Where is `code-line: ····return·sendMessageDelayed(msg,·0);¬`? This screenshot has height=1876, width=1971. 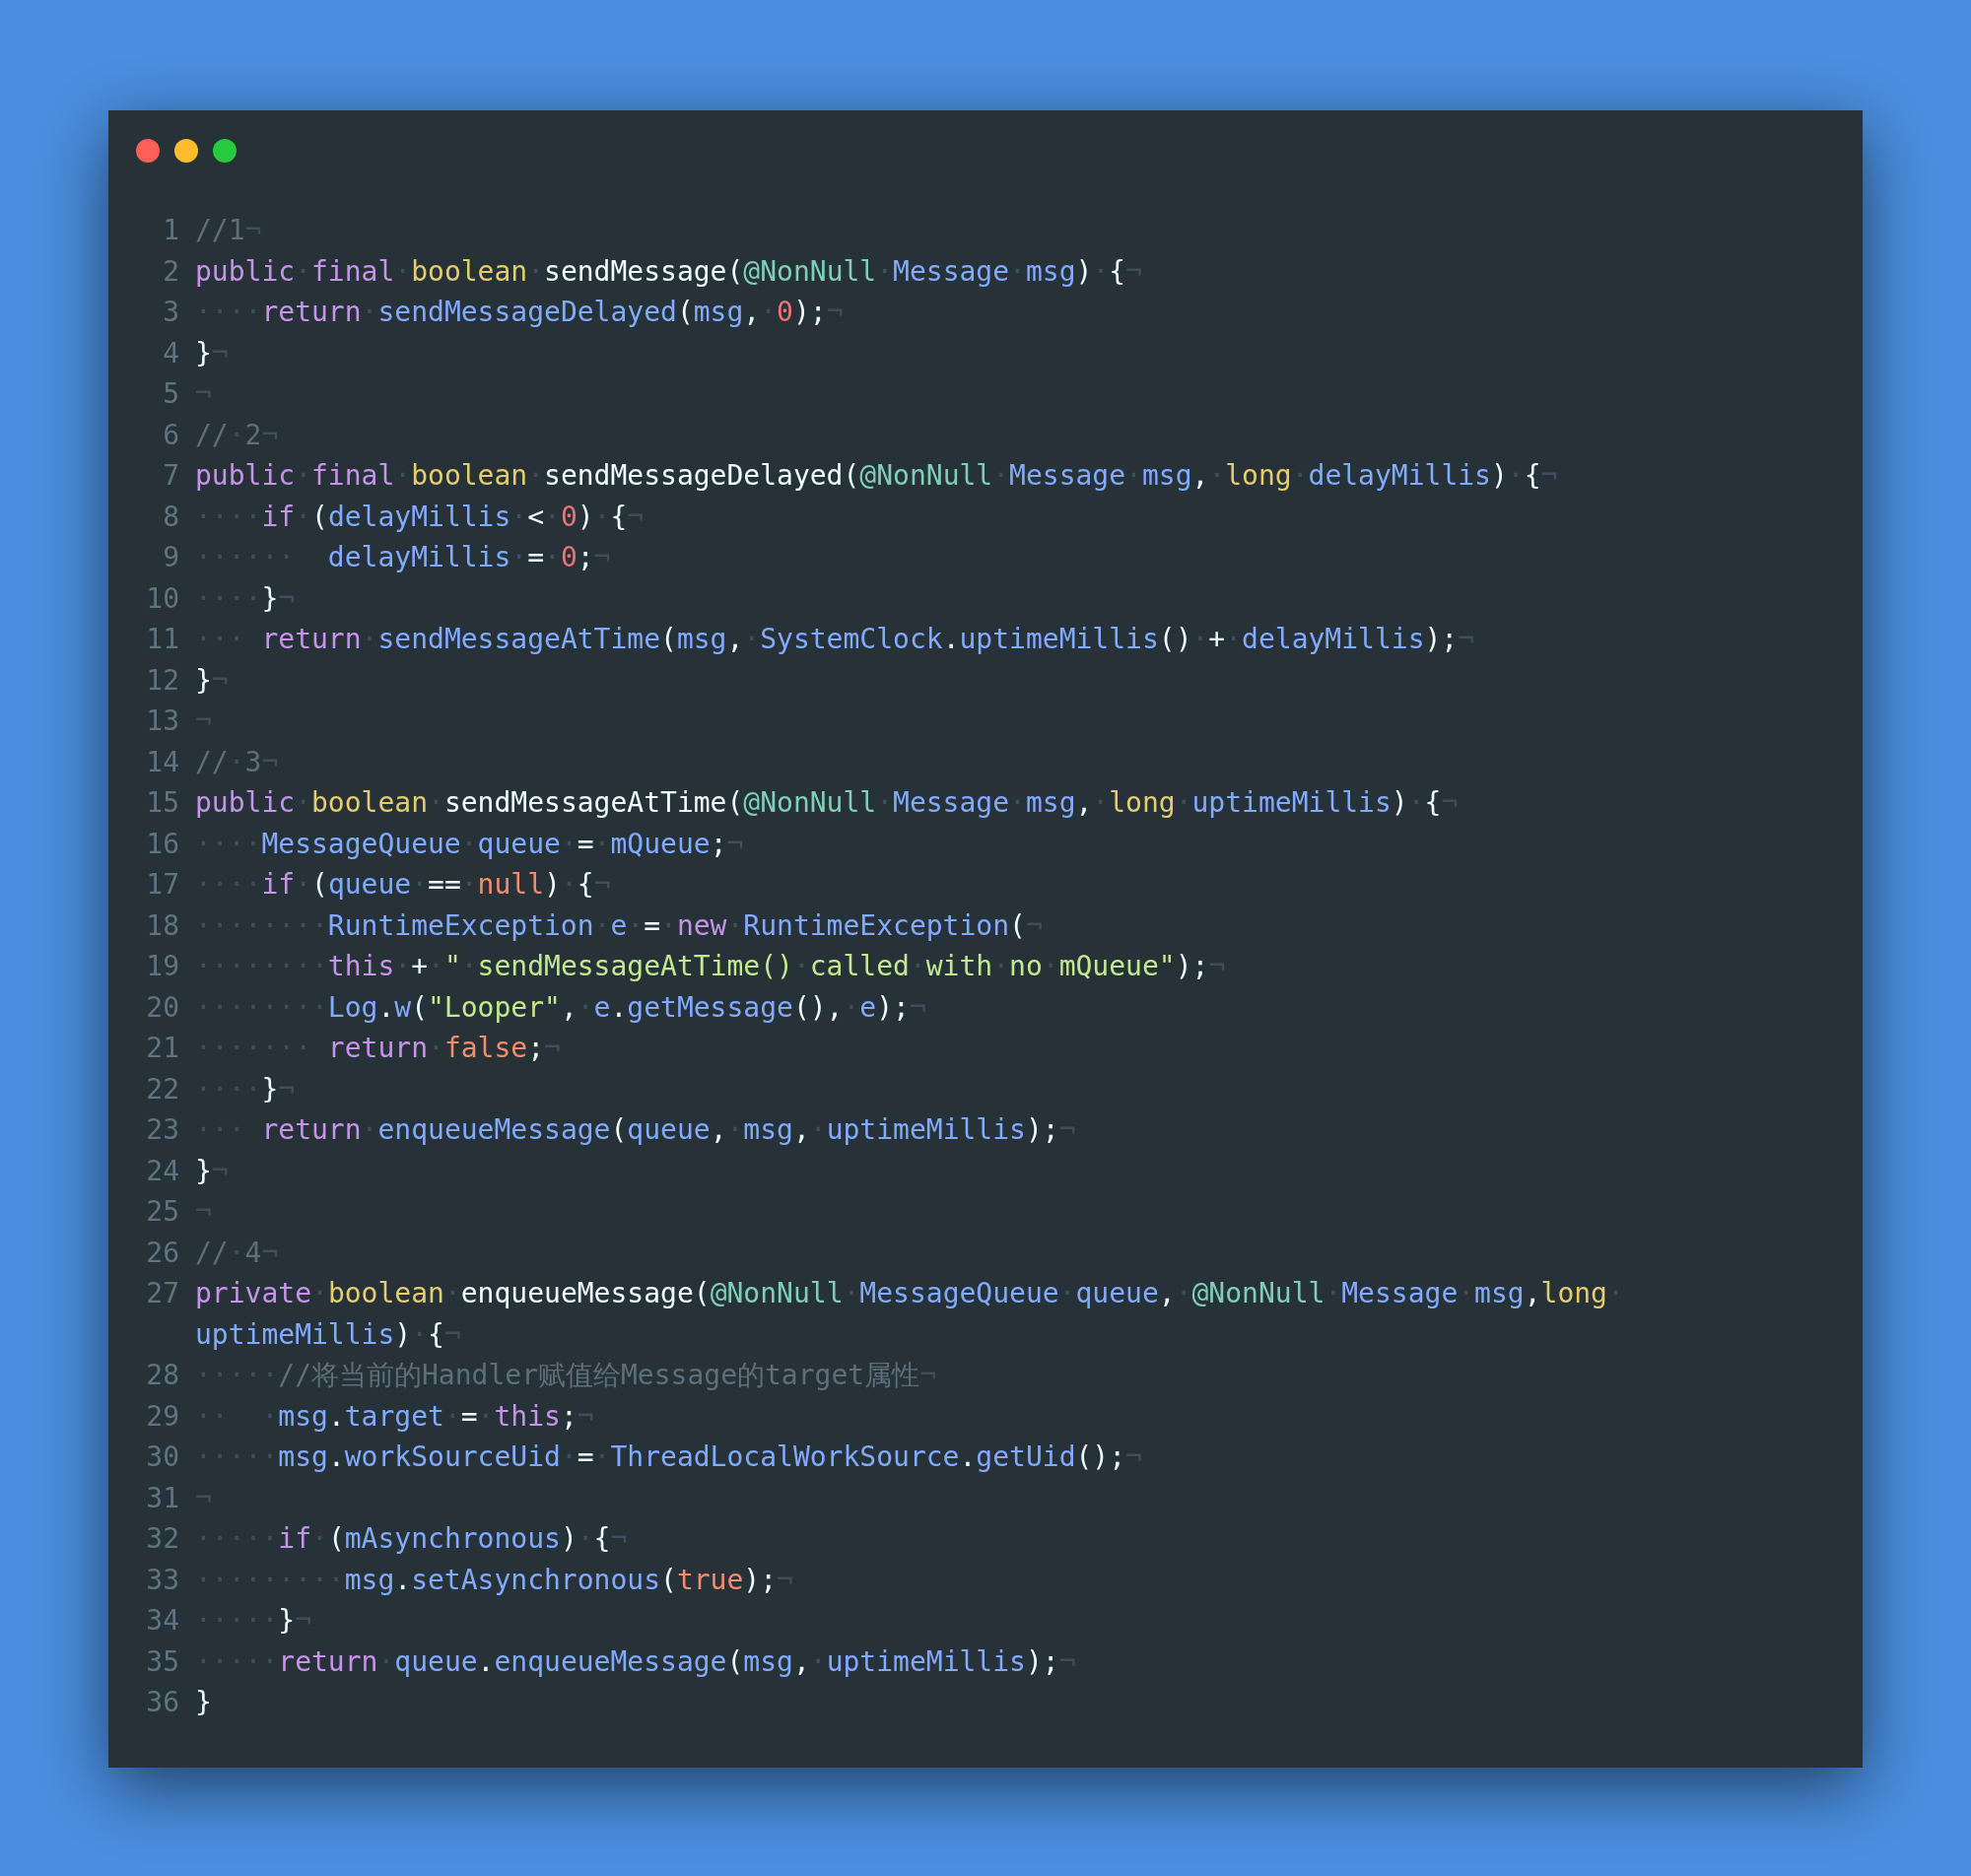
code-line: ····return·sendMessageDelayed(msg,·0);¬ is located at coordinates (519, 313).